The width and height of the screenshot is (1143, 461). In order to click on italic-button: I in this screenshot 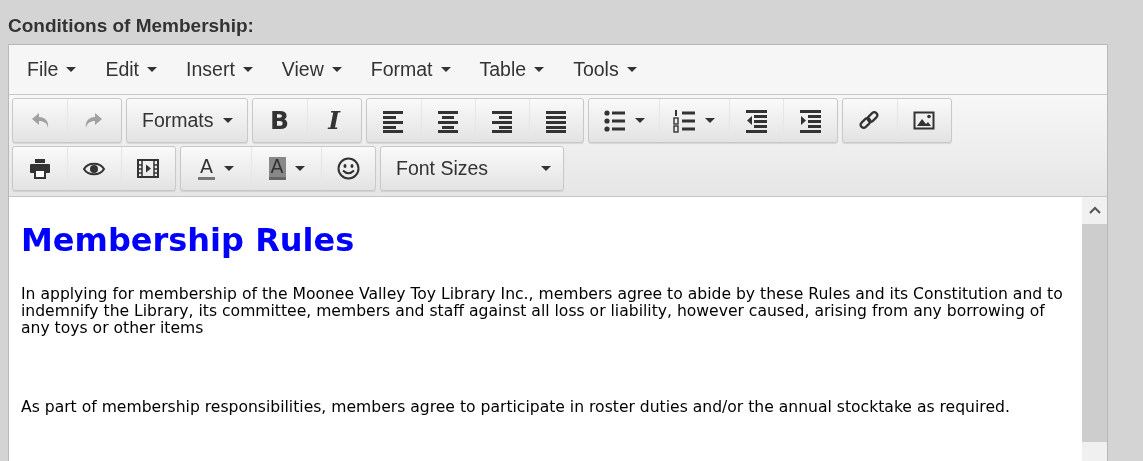, I will do `click(333, 120)`.